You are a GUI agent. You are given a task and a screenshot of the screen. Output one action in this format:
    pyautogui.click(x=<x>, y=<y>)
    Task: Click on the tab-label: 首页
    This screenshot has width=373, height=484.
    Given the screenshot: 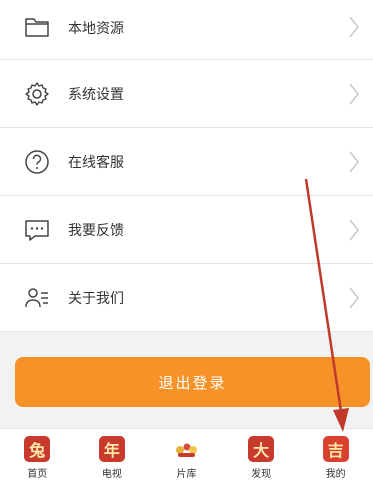 What is the action you would take?
    pyautogui.click(x=37, y=474)
    